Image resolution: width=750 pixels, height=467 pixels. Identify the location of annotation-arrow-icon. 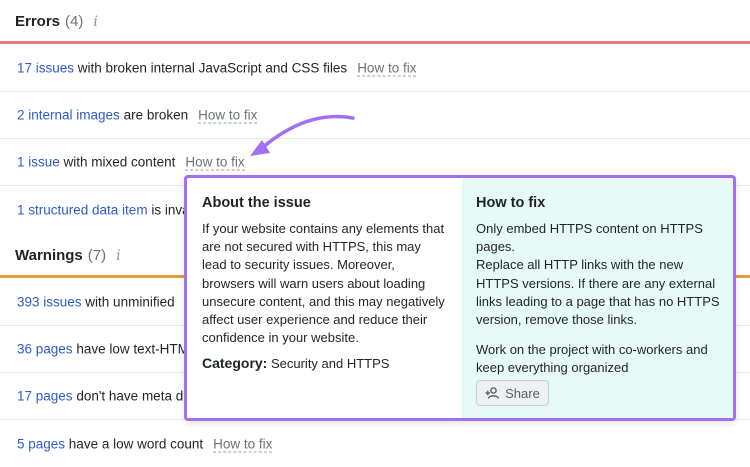
(302, 135).